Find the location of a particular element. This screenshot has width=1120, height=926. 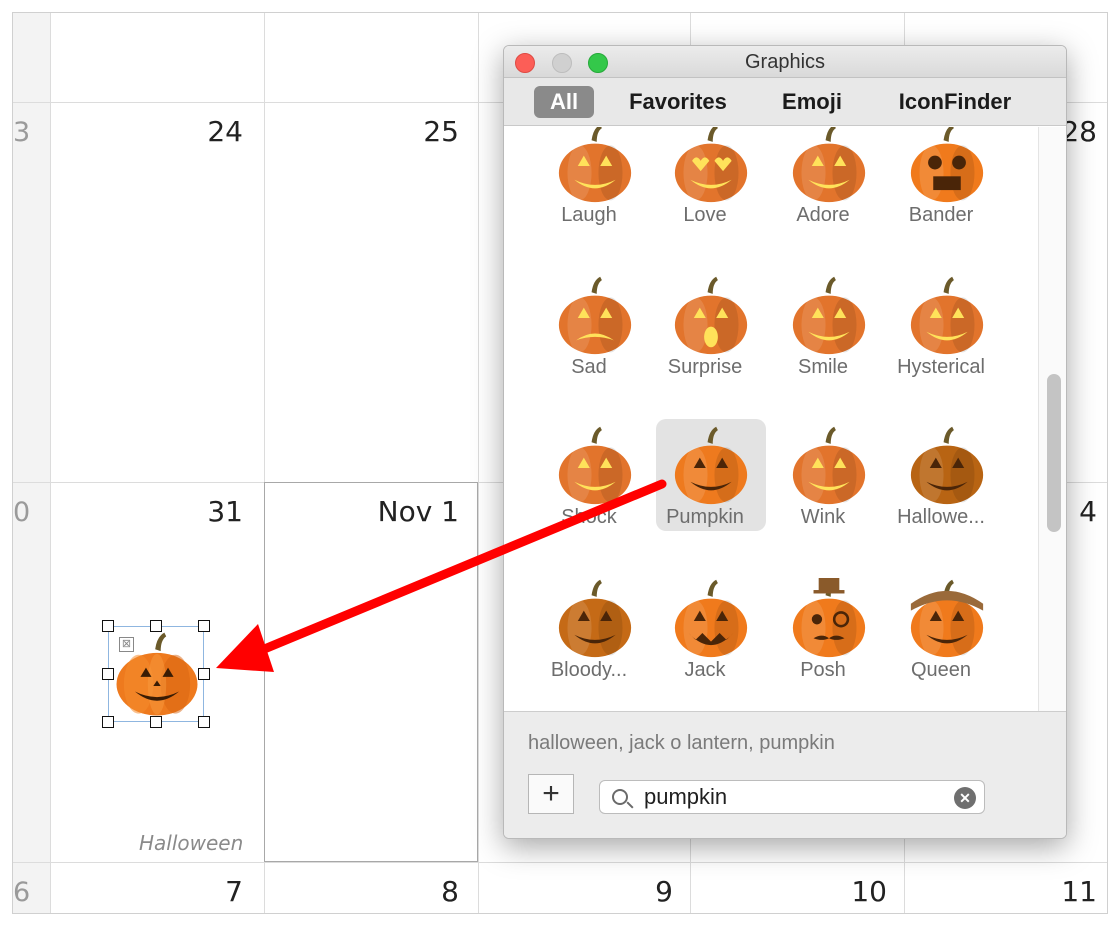

graphic-item-label: Love is located at coordinates (705, 215).